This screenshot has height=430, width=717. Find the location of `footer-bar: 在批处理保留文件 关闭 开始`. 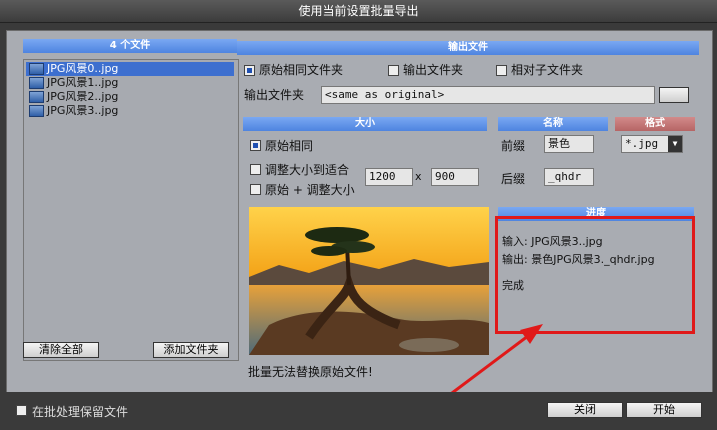

footer-bar: 在批处理保留文件 关闭 开始 is located at coordinates (358, 411).